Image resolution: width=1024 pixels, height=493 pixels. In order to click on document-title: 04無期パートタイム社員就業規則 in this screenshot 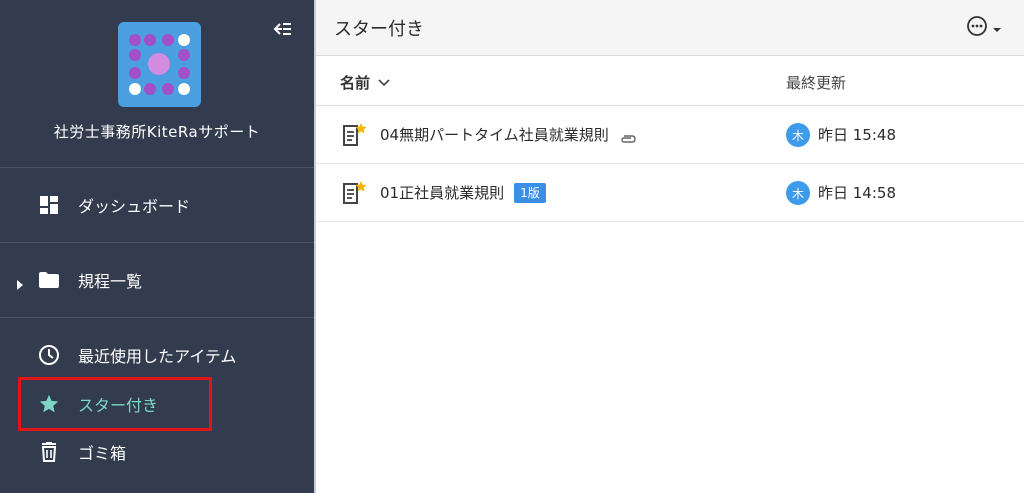, I will do `click(494, 135)`.